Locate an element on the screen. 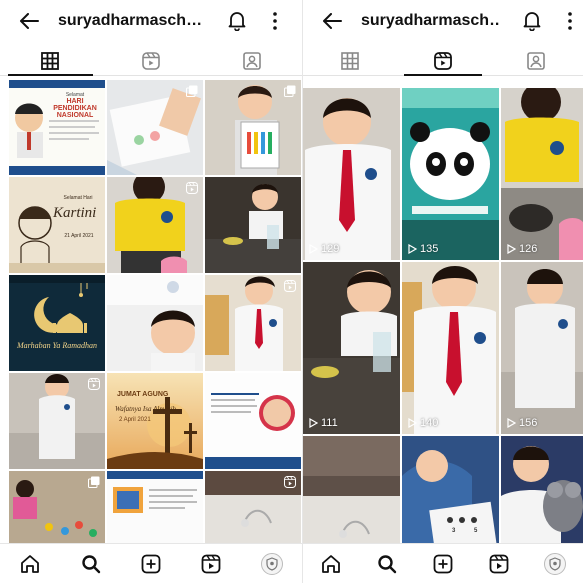  reel-tile: 156 is located at coordinates (542, 348).